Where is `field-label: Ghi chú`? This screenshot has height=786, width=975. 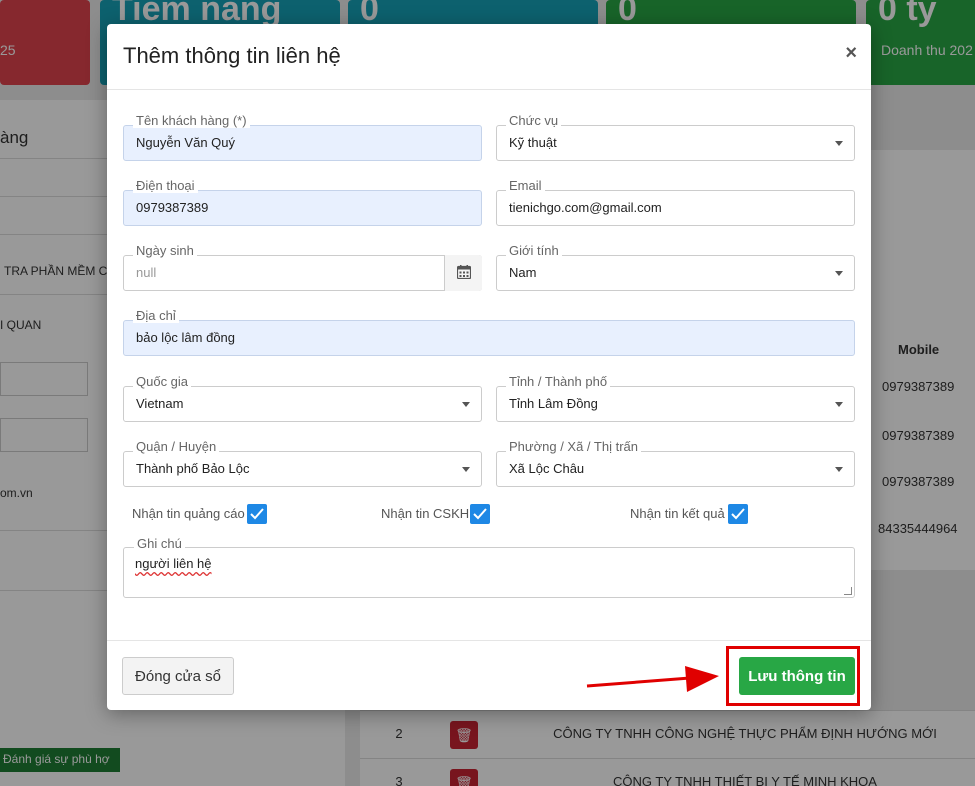 field-label: Ghi chú is located at coordinates (159, 543).